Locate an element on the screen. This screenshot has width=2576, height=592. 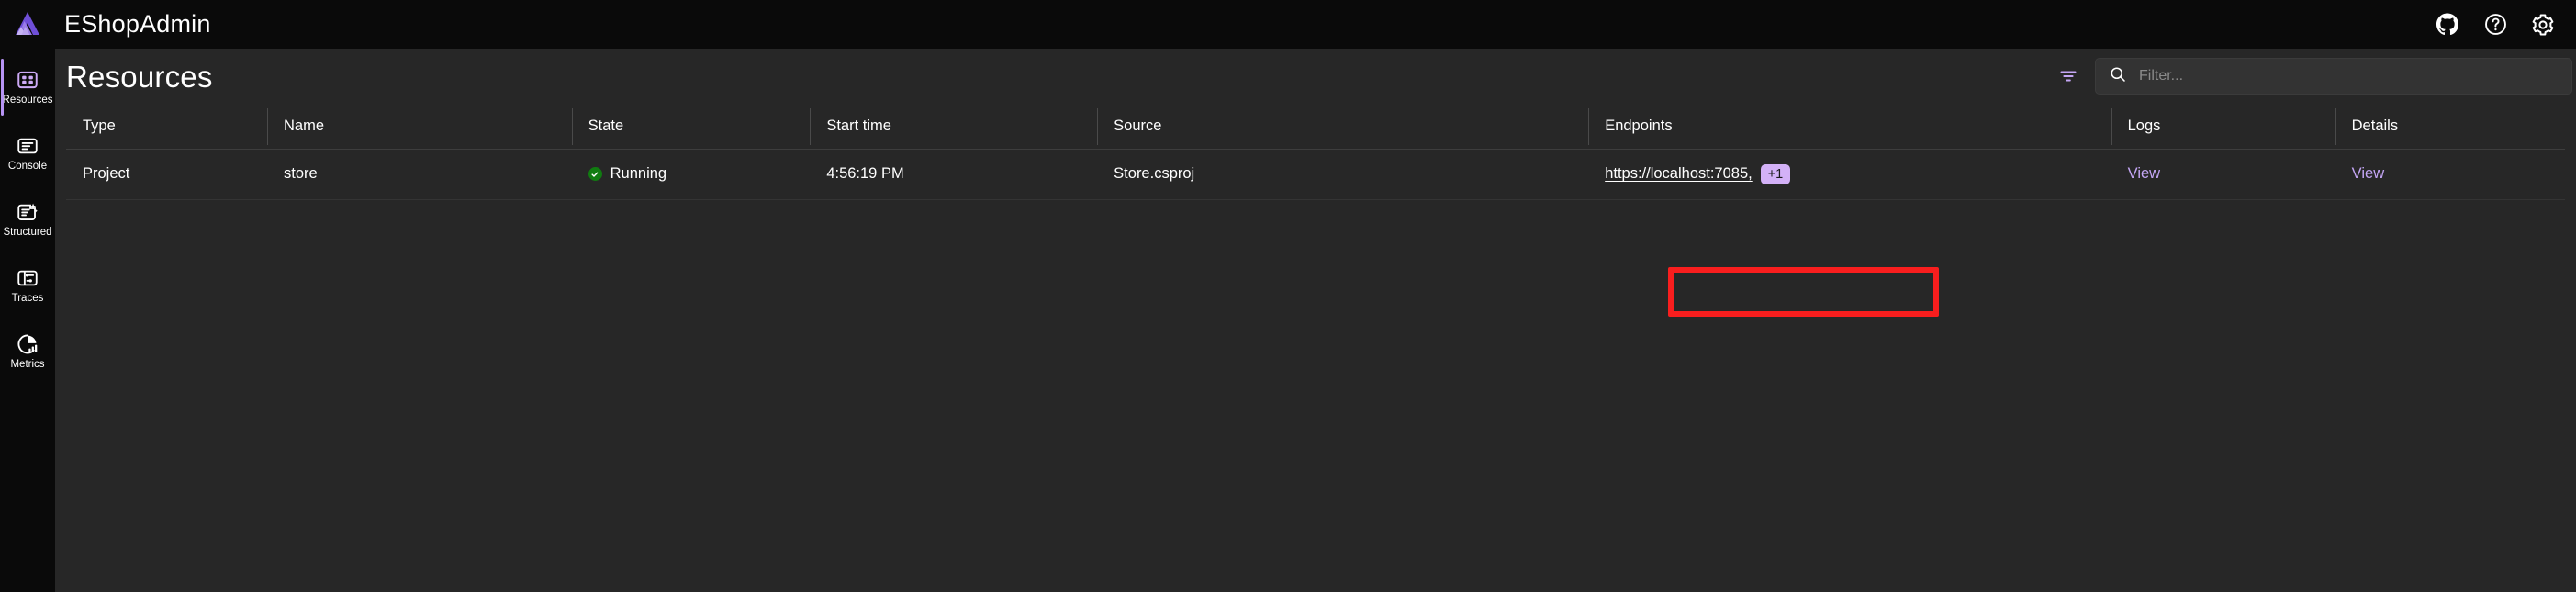
endpoint-url-link: https://localhost:7085, is located at coordinates (1679, 174).